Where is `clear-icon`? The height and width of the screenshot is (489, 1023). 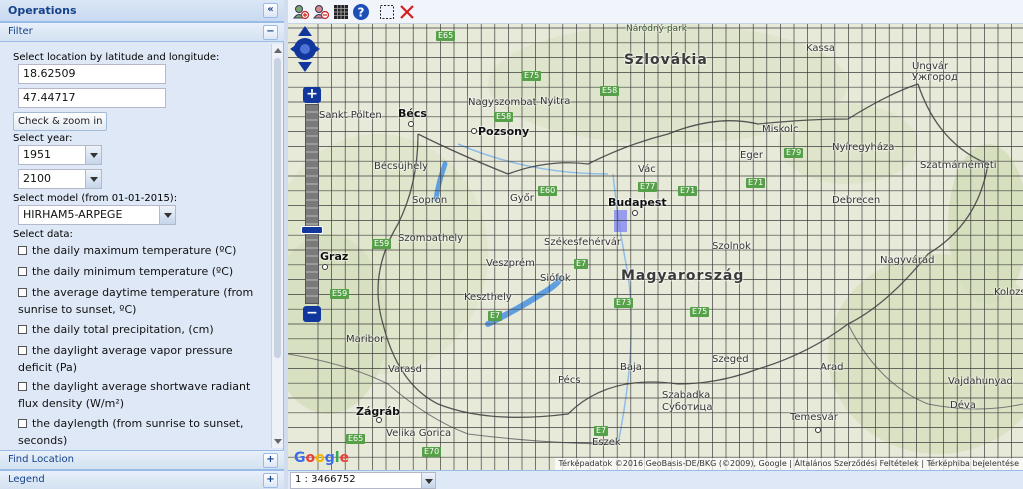 clear-icon is located at coordinates (407, 12).